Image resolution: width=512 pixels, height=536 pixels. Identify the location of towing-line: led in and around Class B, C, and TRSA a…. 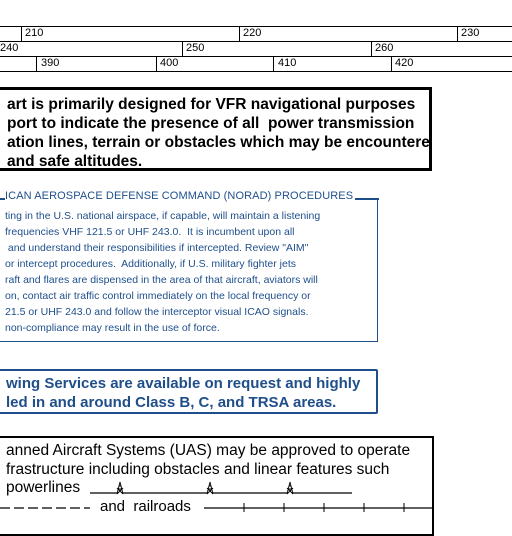
(171, 402).